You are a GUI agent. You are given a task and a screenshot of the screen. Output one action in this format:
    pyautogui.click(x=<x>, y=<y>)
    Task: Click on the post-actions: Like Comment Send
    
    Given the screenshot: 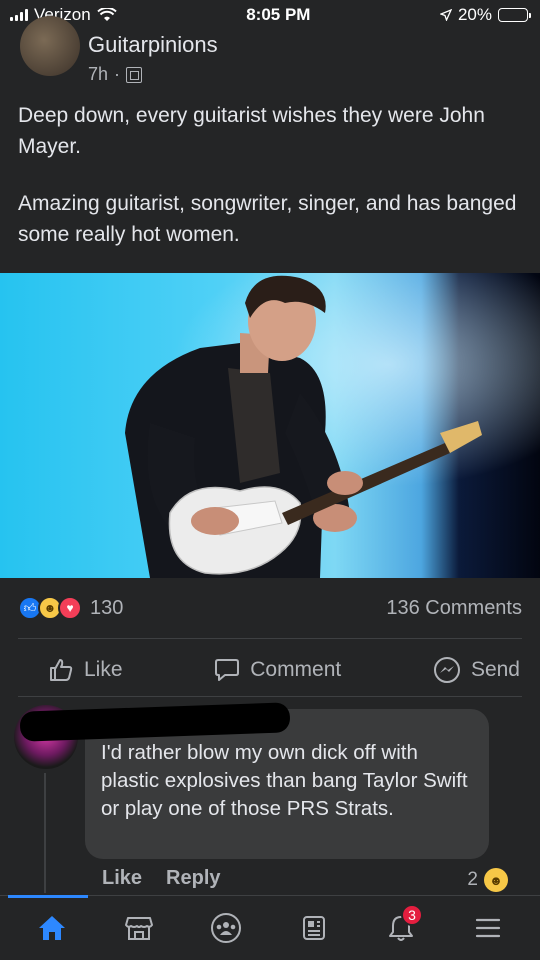 What is the action you would take?
    pyautogui.click(x=270, y=670)
    